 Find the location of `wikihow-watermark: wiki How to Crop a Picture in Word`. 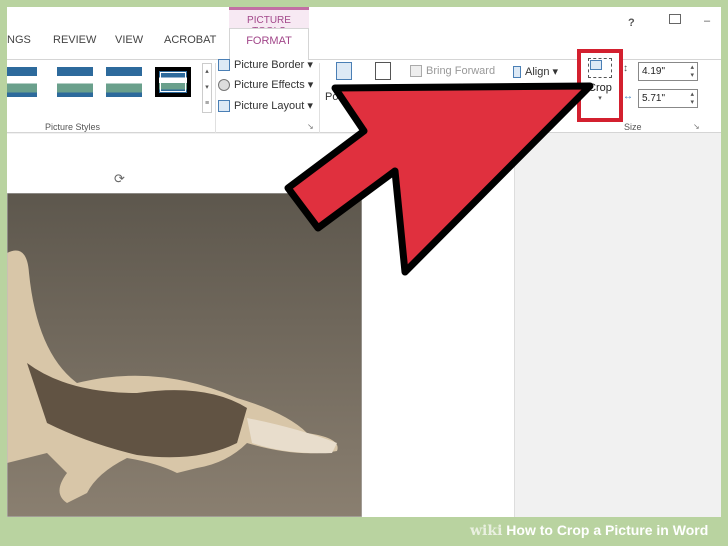

wikihow-watermark: wiki How to Crop a Picture in Word is located at coordinates (589, 530).